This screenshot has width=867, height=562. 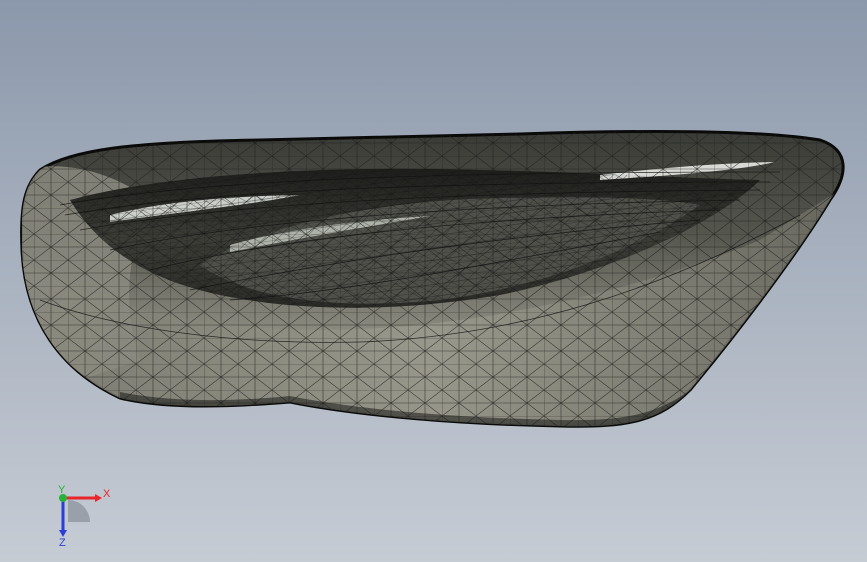 I want to click on reference-triad: X Y Z, so click(x=84, y=516).